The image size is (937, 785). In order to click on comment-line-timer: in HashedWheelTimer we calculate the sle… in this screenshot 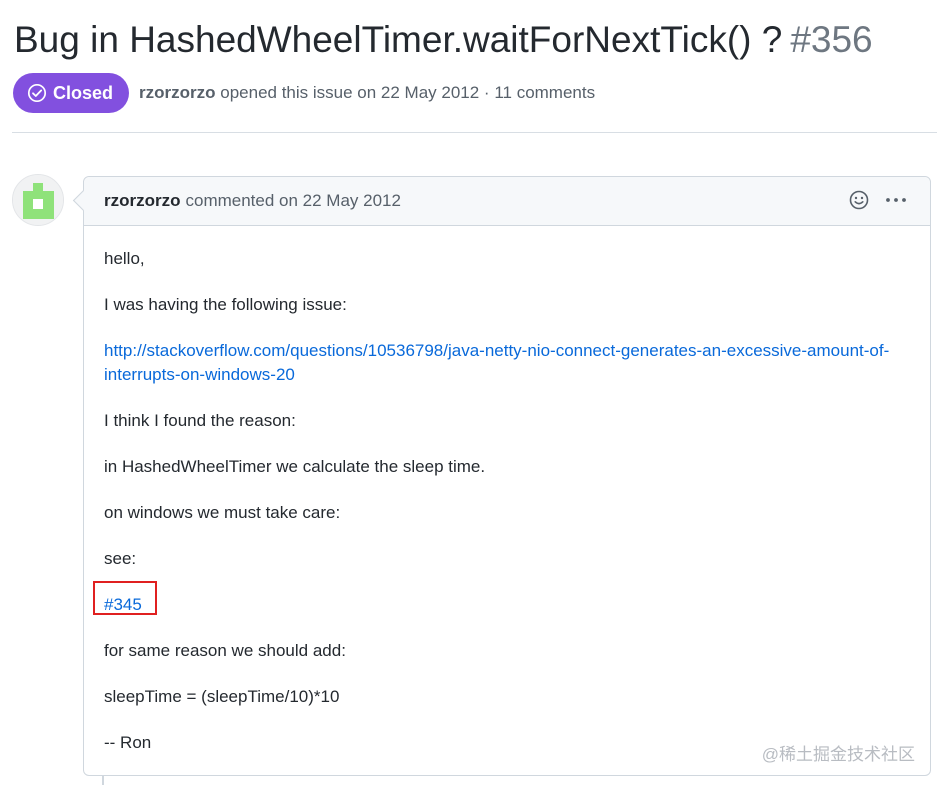, I will do `click(295, 466)`.